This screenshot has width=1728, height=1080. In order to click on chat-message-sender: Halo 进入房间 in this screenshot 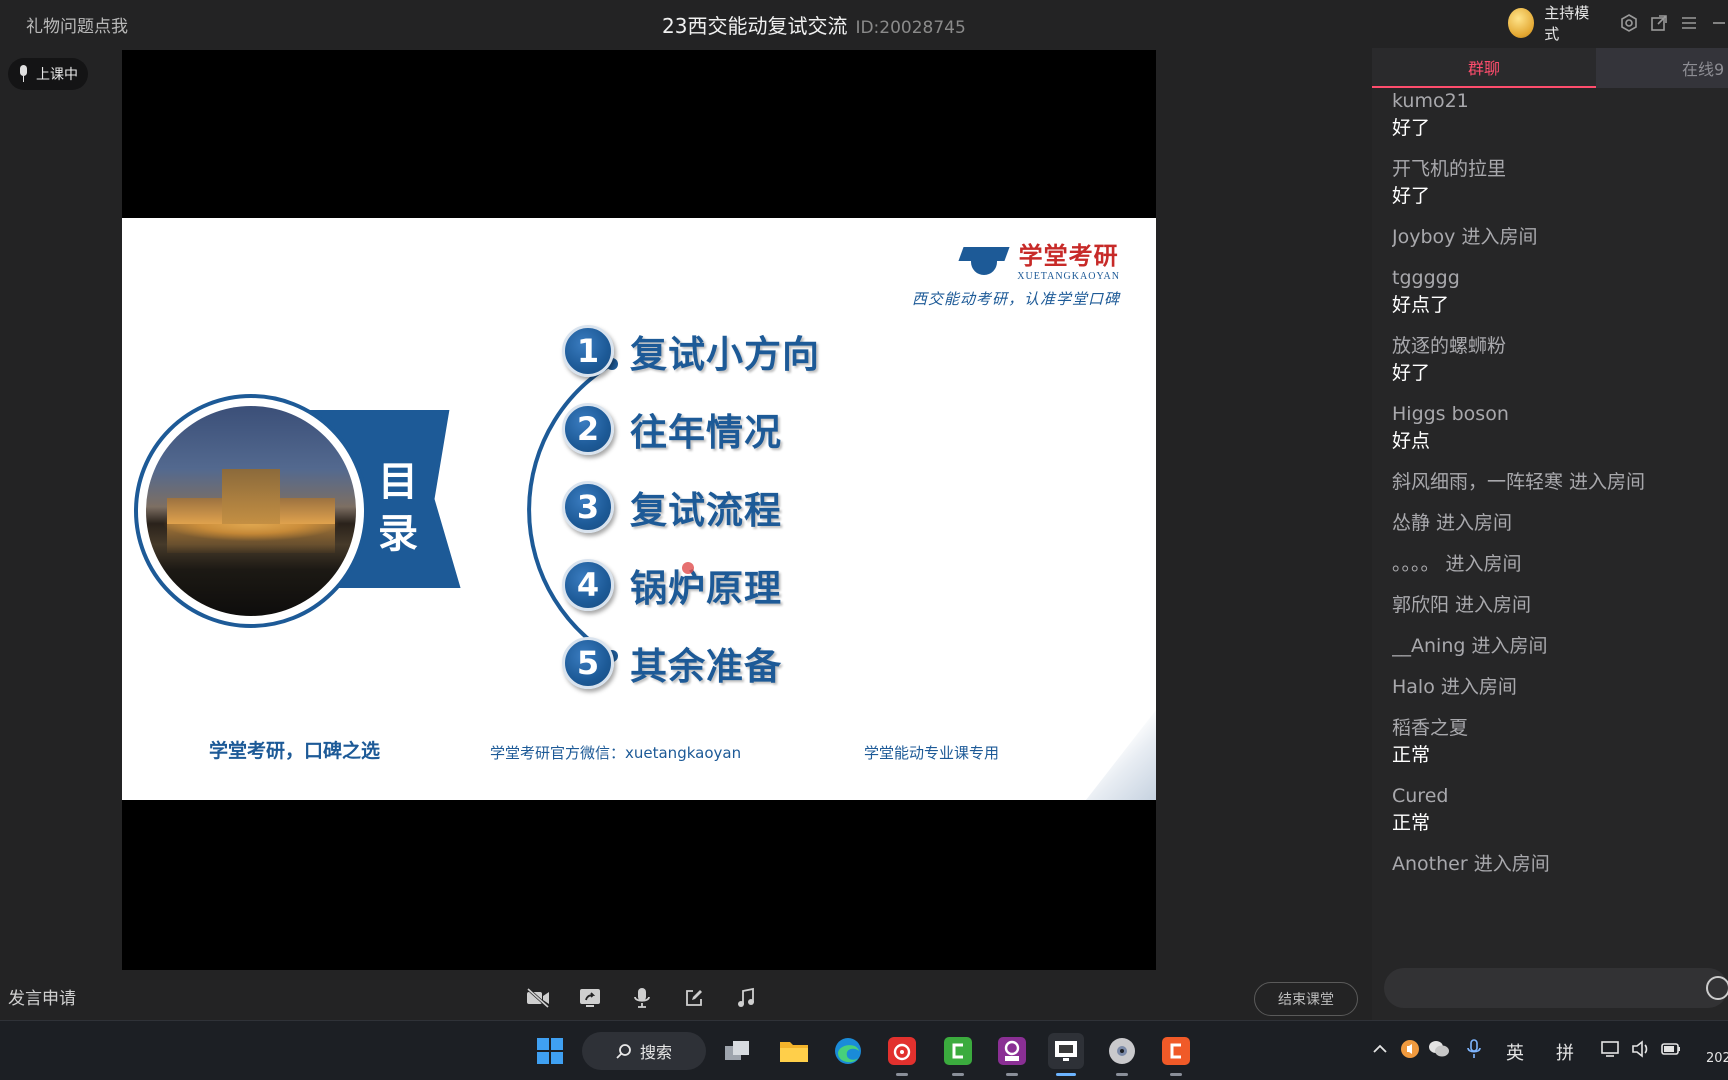, I will do `click(1454, 687)`.